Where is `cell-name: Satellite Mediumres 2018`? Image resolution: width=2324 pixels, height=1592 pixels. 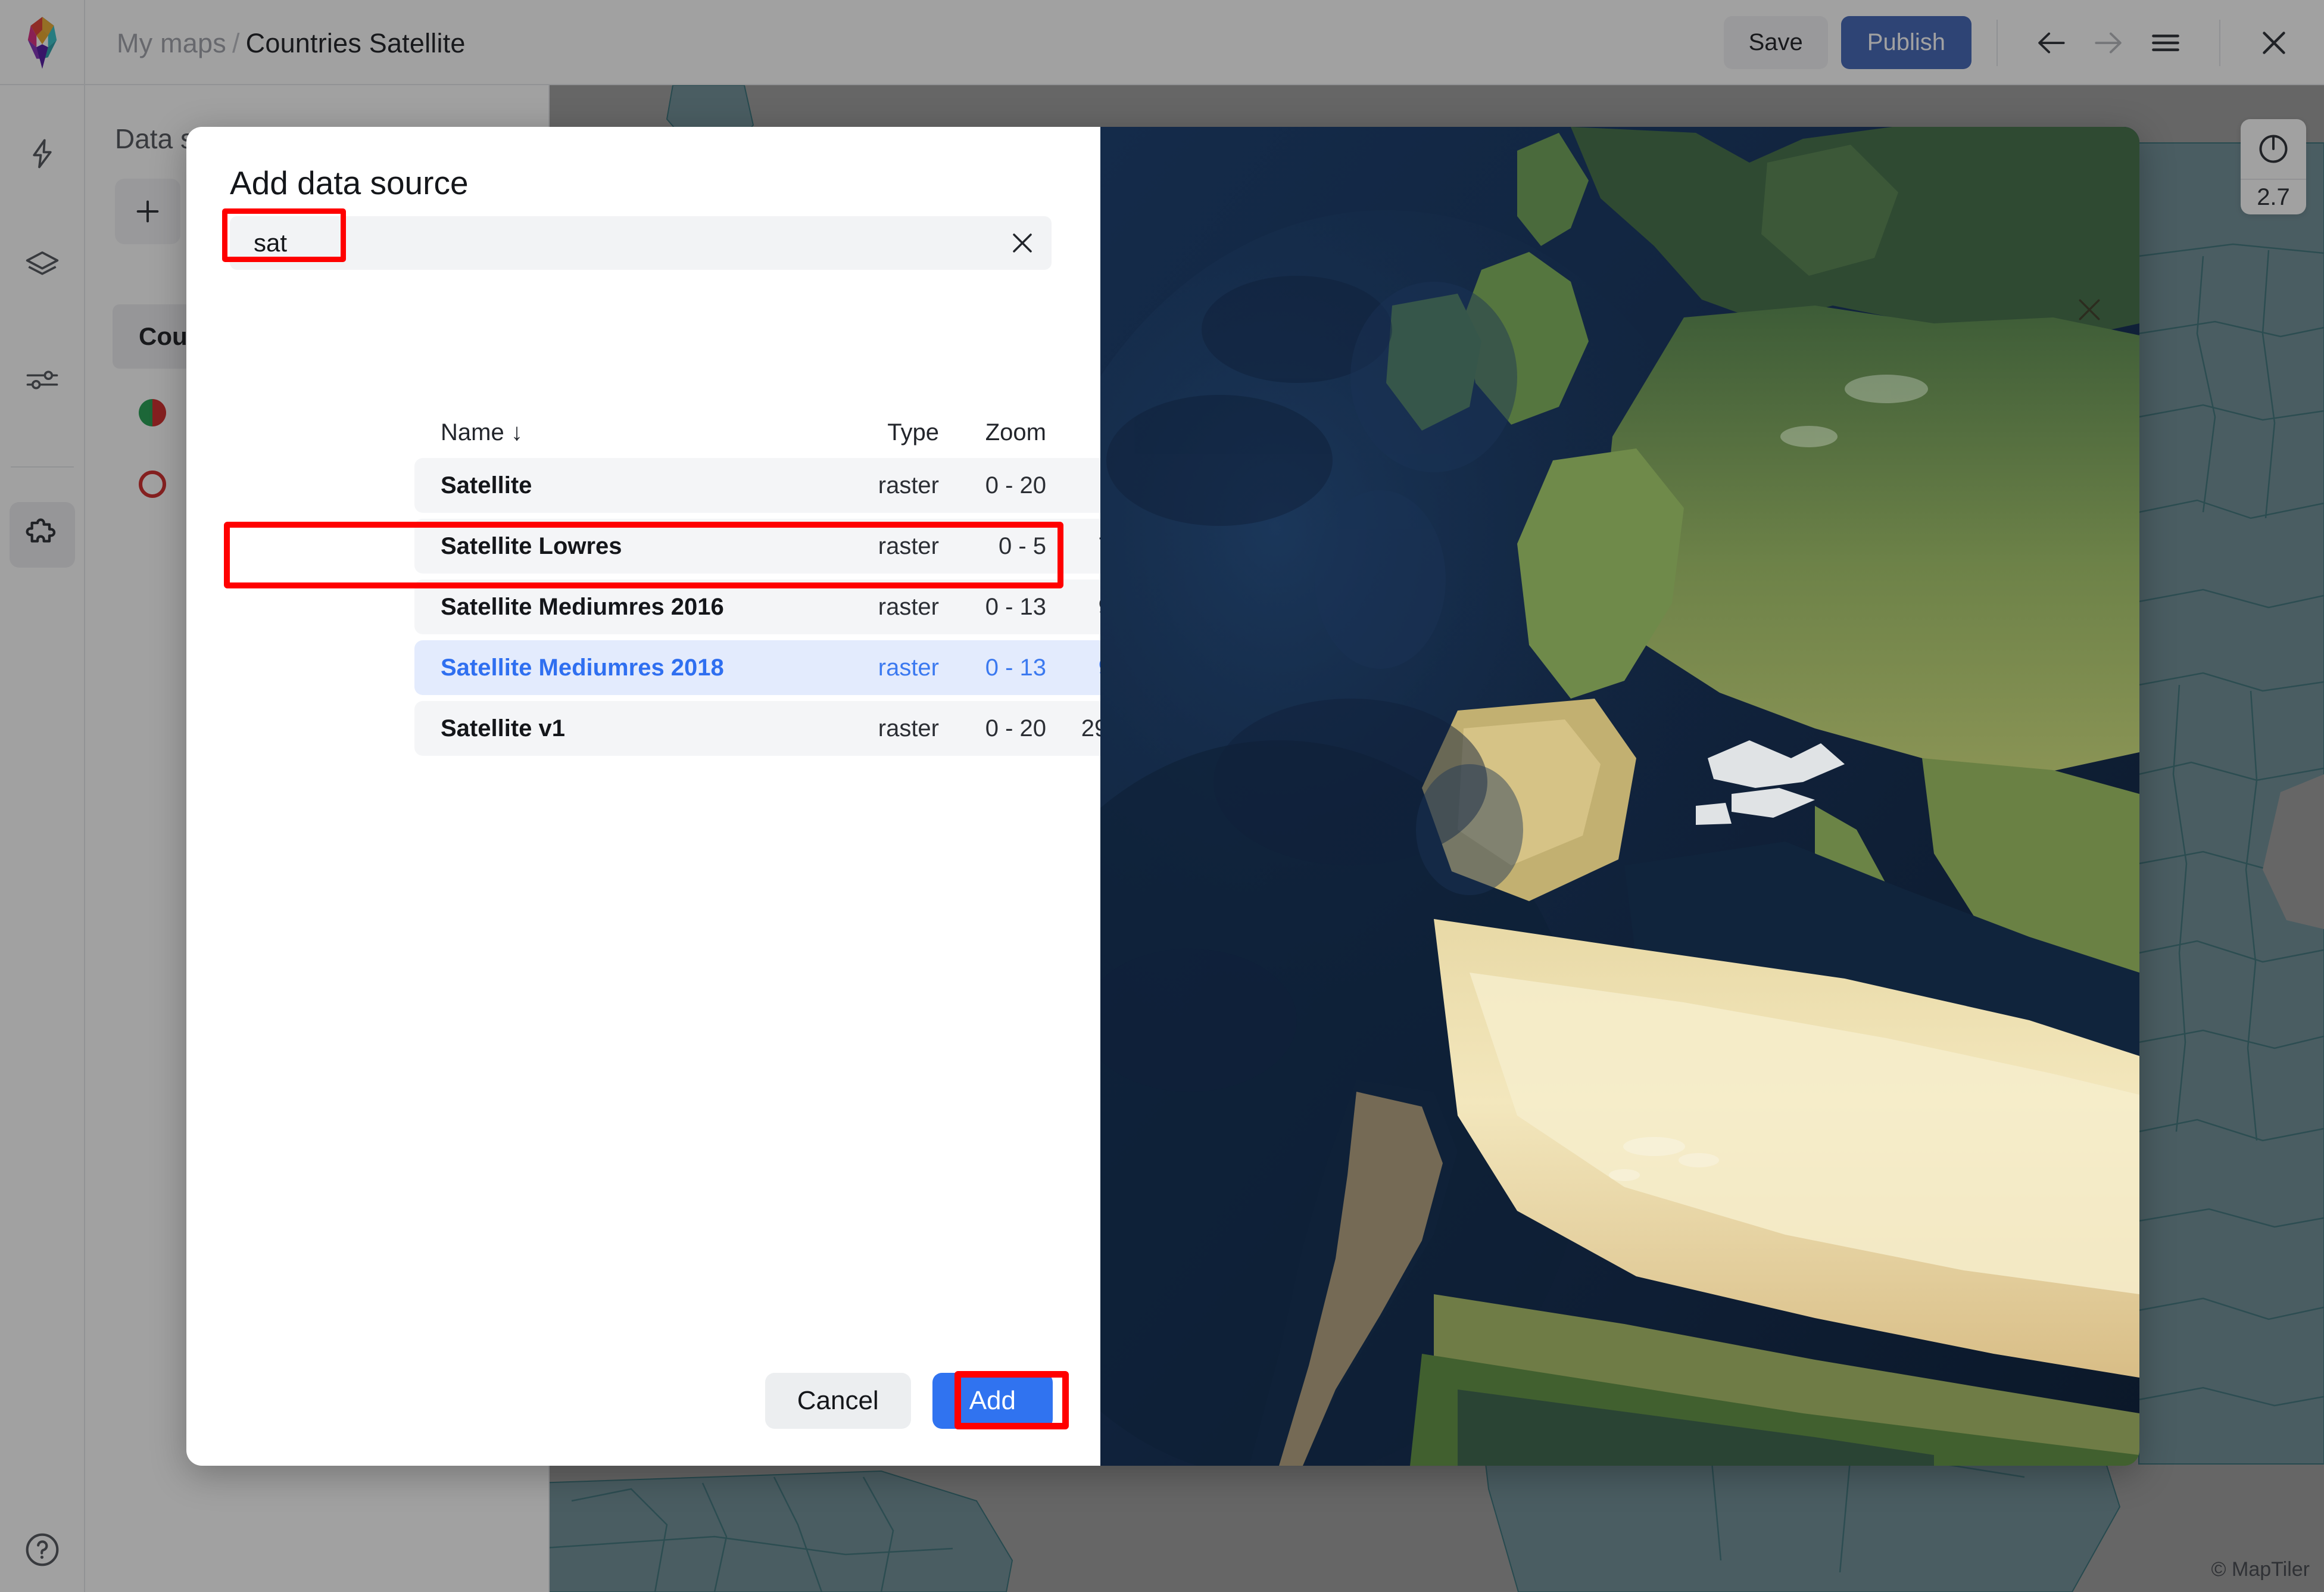 cell-name: Satellite Mediumres 2018 is located at coordinates (582, 667).